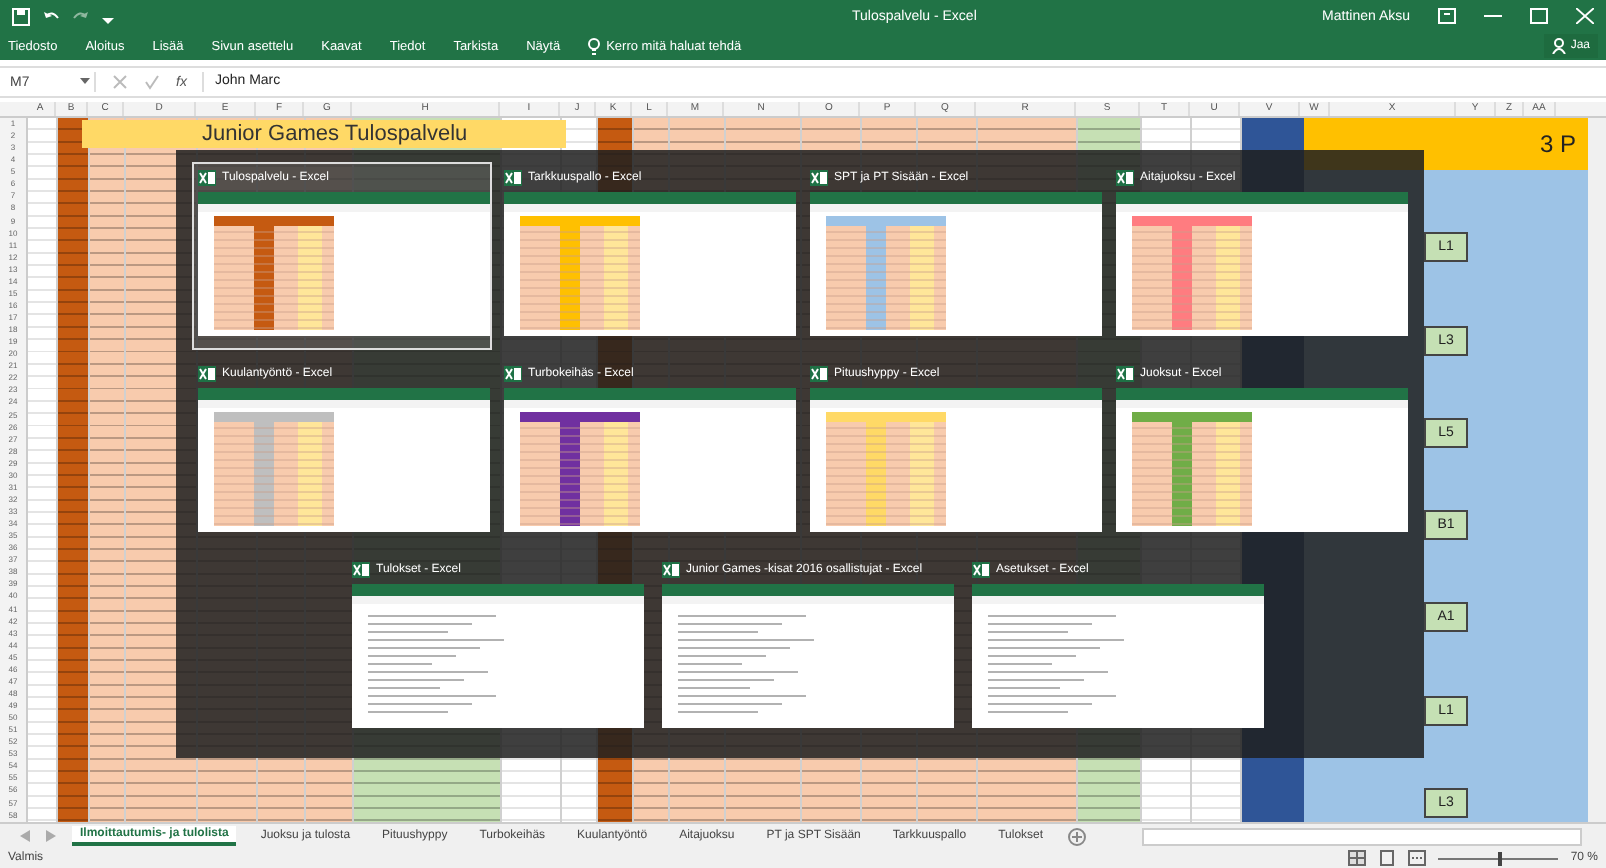 Image resolution: width=1606 pixels, height=868 pixels. What do you see at coordinates (1596, 470) in the screenshot?
I see `vertical-scrollbar` at bounding box center [1596, 470].